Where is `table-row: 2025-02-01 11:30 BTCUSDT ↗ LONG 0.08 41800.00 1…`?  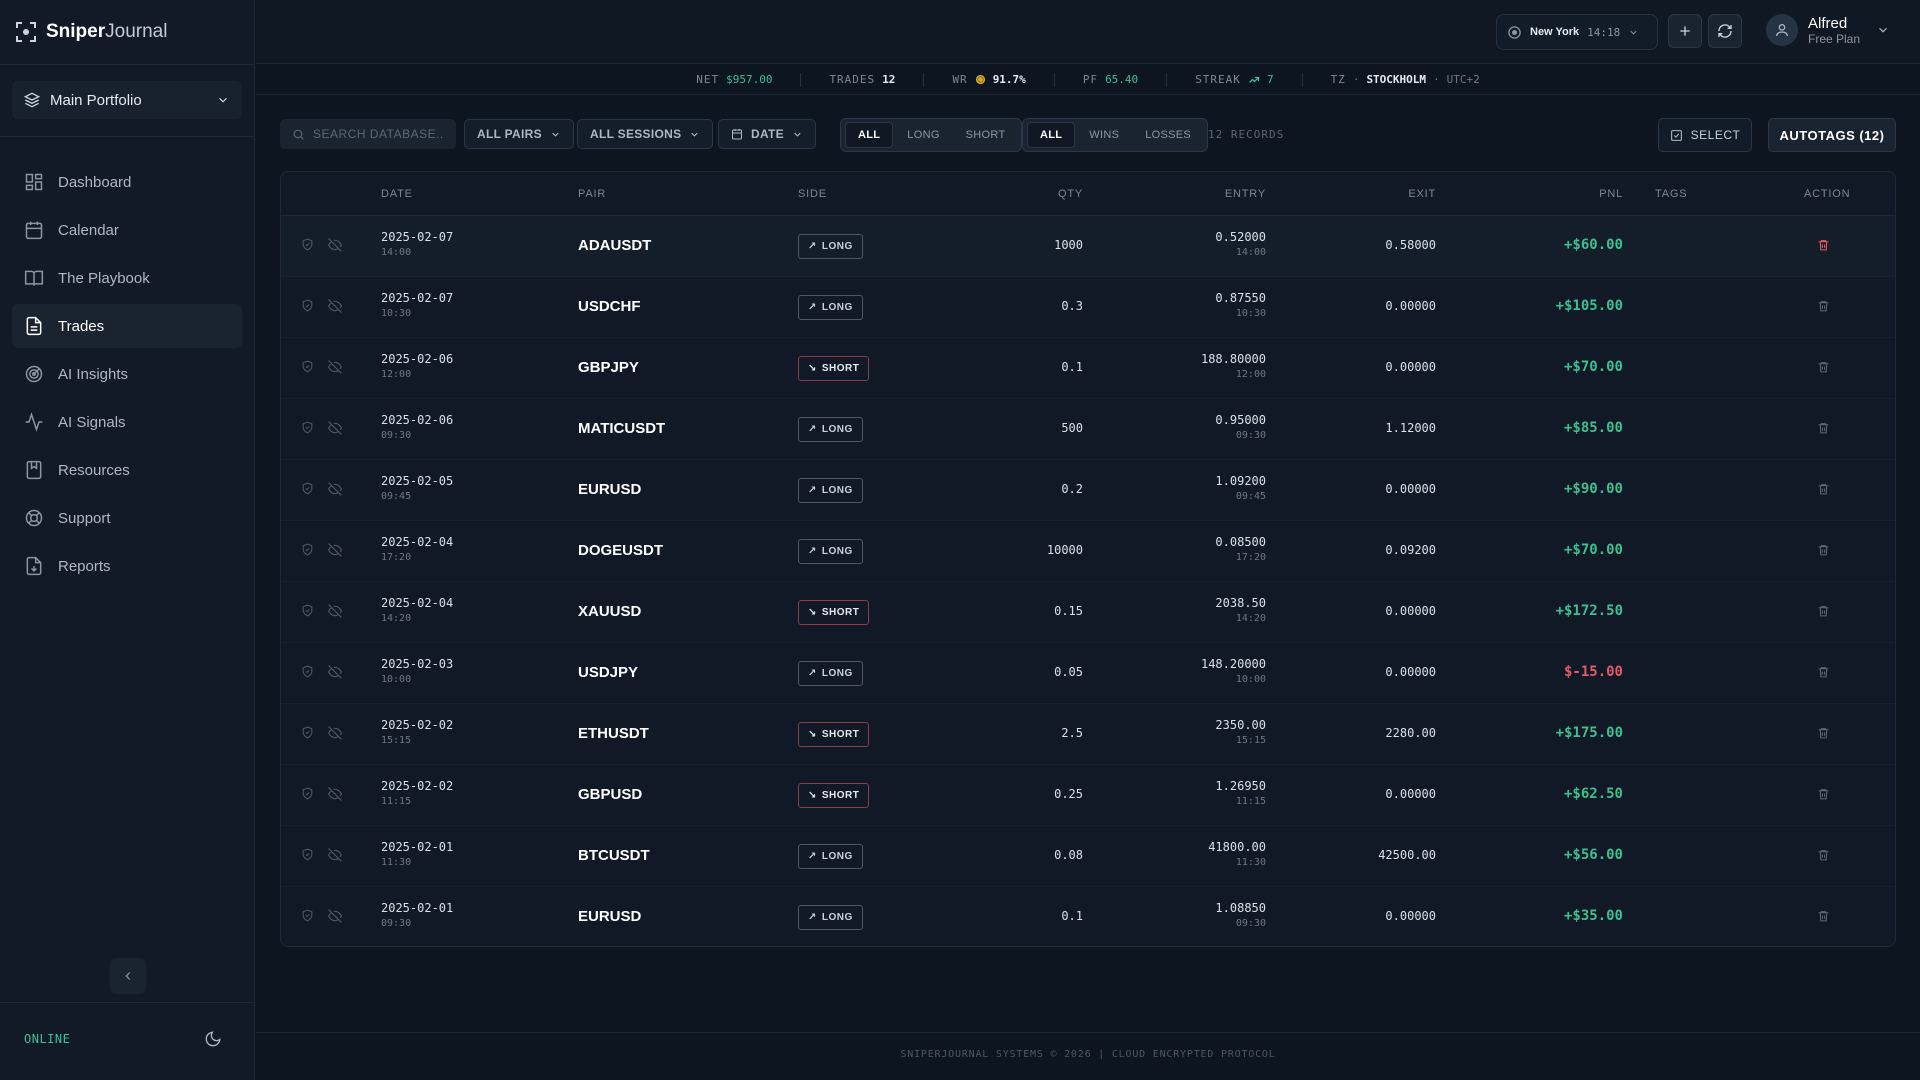
table-row: 2025-02-01 11:30 BTCUSDT ↗ LONG 0.08 41800.00 1… is located at coordinates (1088, 856).